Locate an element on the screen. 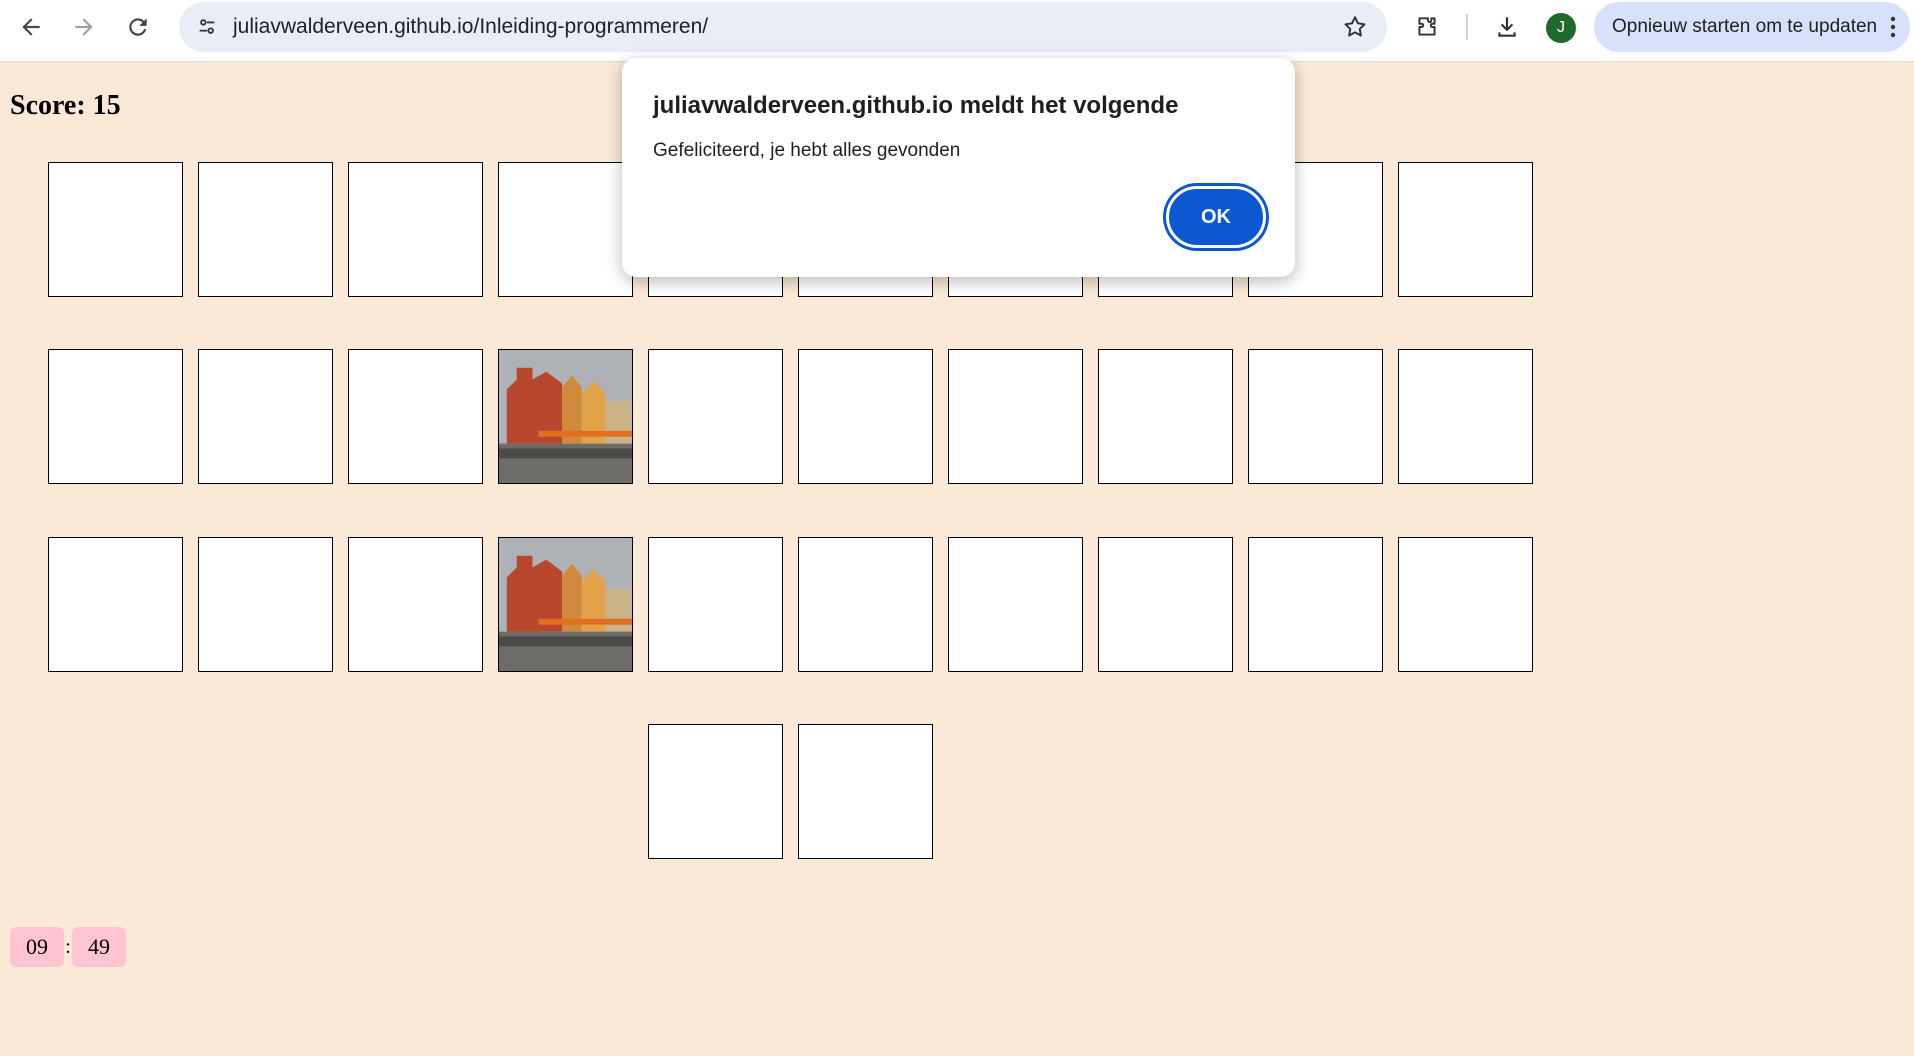 Image resolution: width=1914 pixels, height=1056 pixels. extensions-icon is located at coordinates (1427, 26).